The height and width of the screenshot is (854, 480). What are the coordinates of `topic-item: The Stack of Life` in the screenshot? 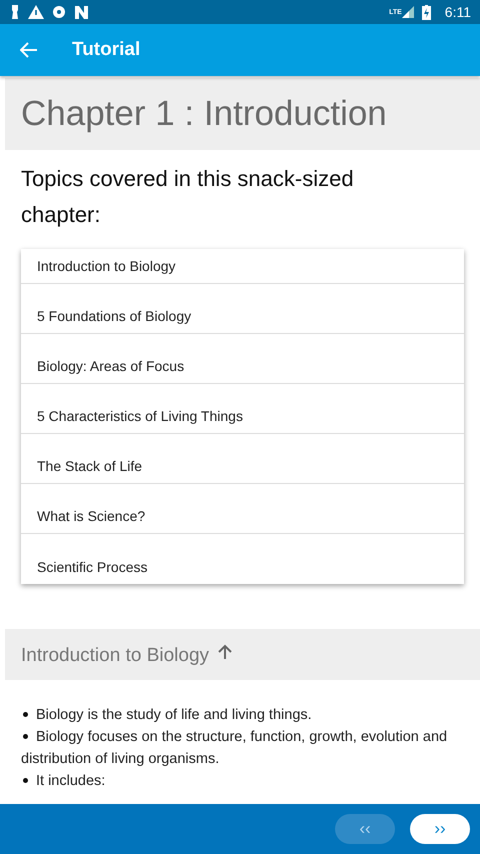 It's located at (242, 459).